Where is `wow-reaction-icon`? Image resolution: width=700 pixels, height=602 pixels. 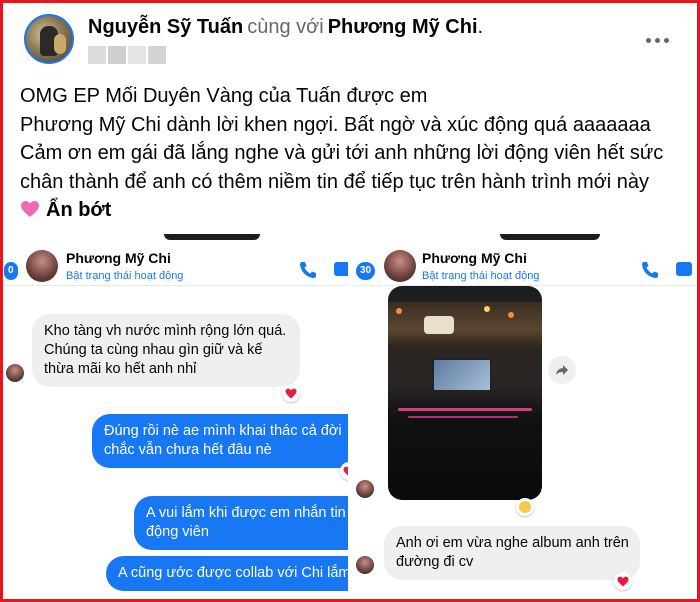 wow-reaction-icon is located at coordinates (525, 507).